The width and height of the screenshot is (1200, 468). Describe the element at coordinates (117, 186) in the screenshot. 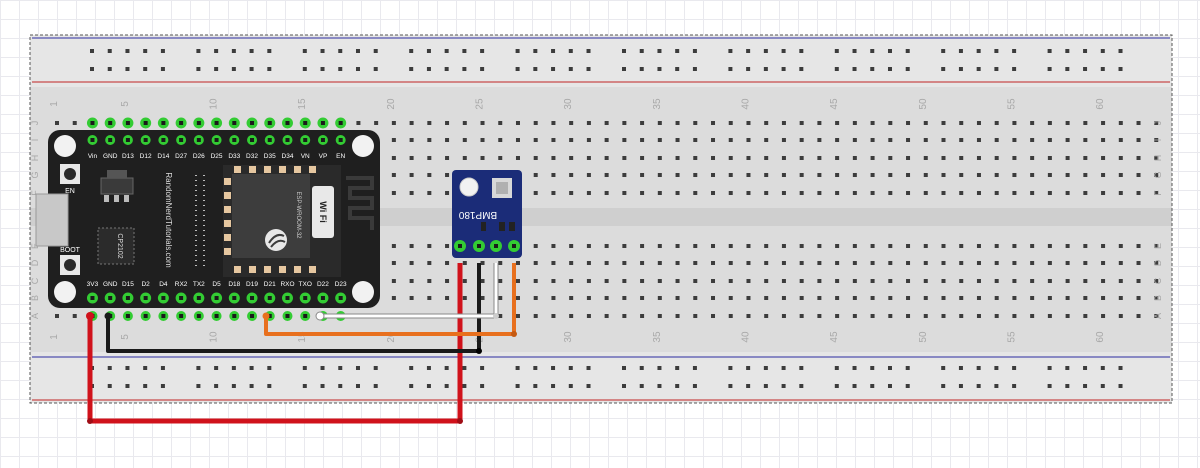

I see `voltage-regulator` at that location.